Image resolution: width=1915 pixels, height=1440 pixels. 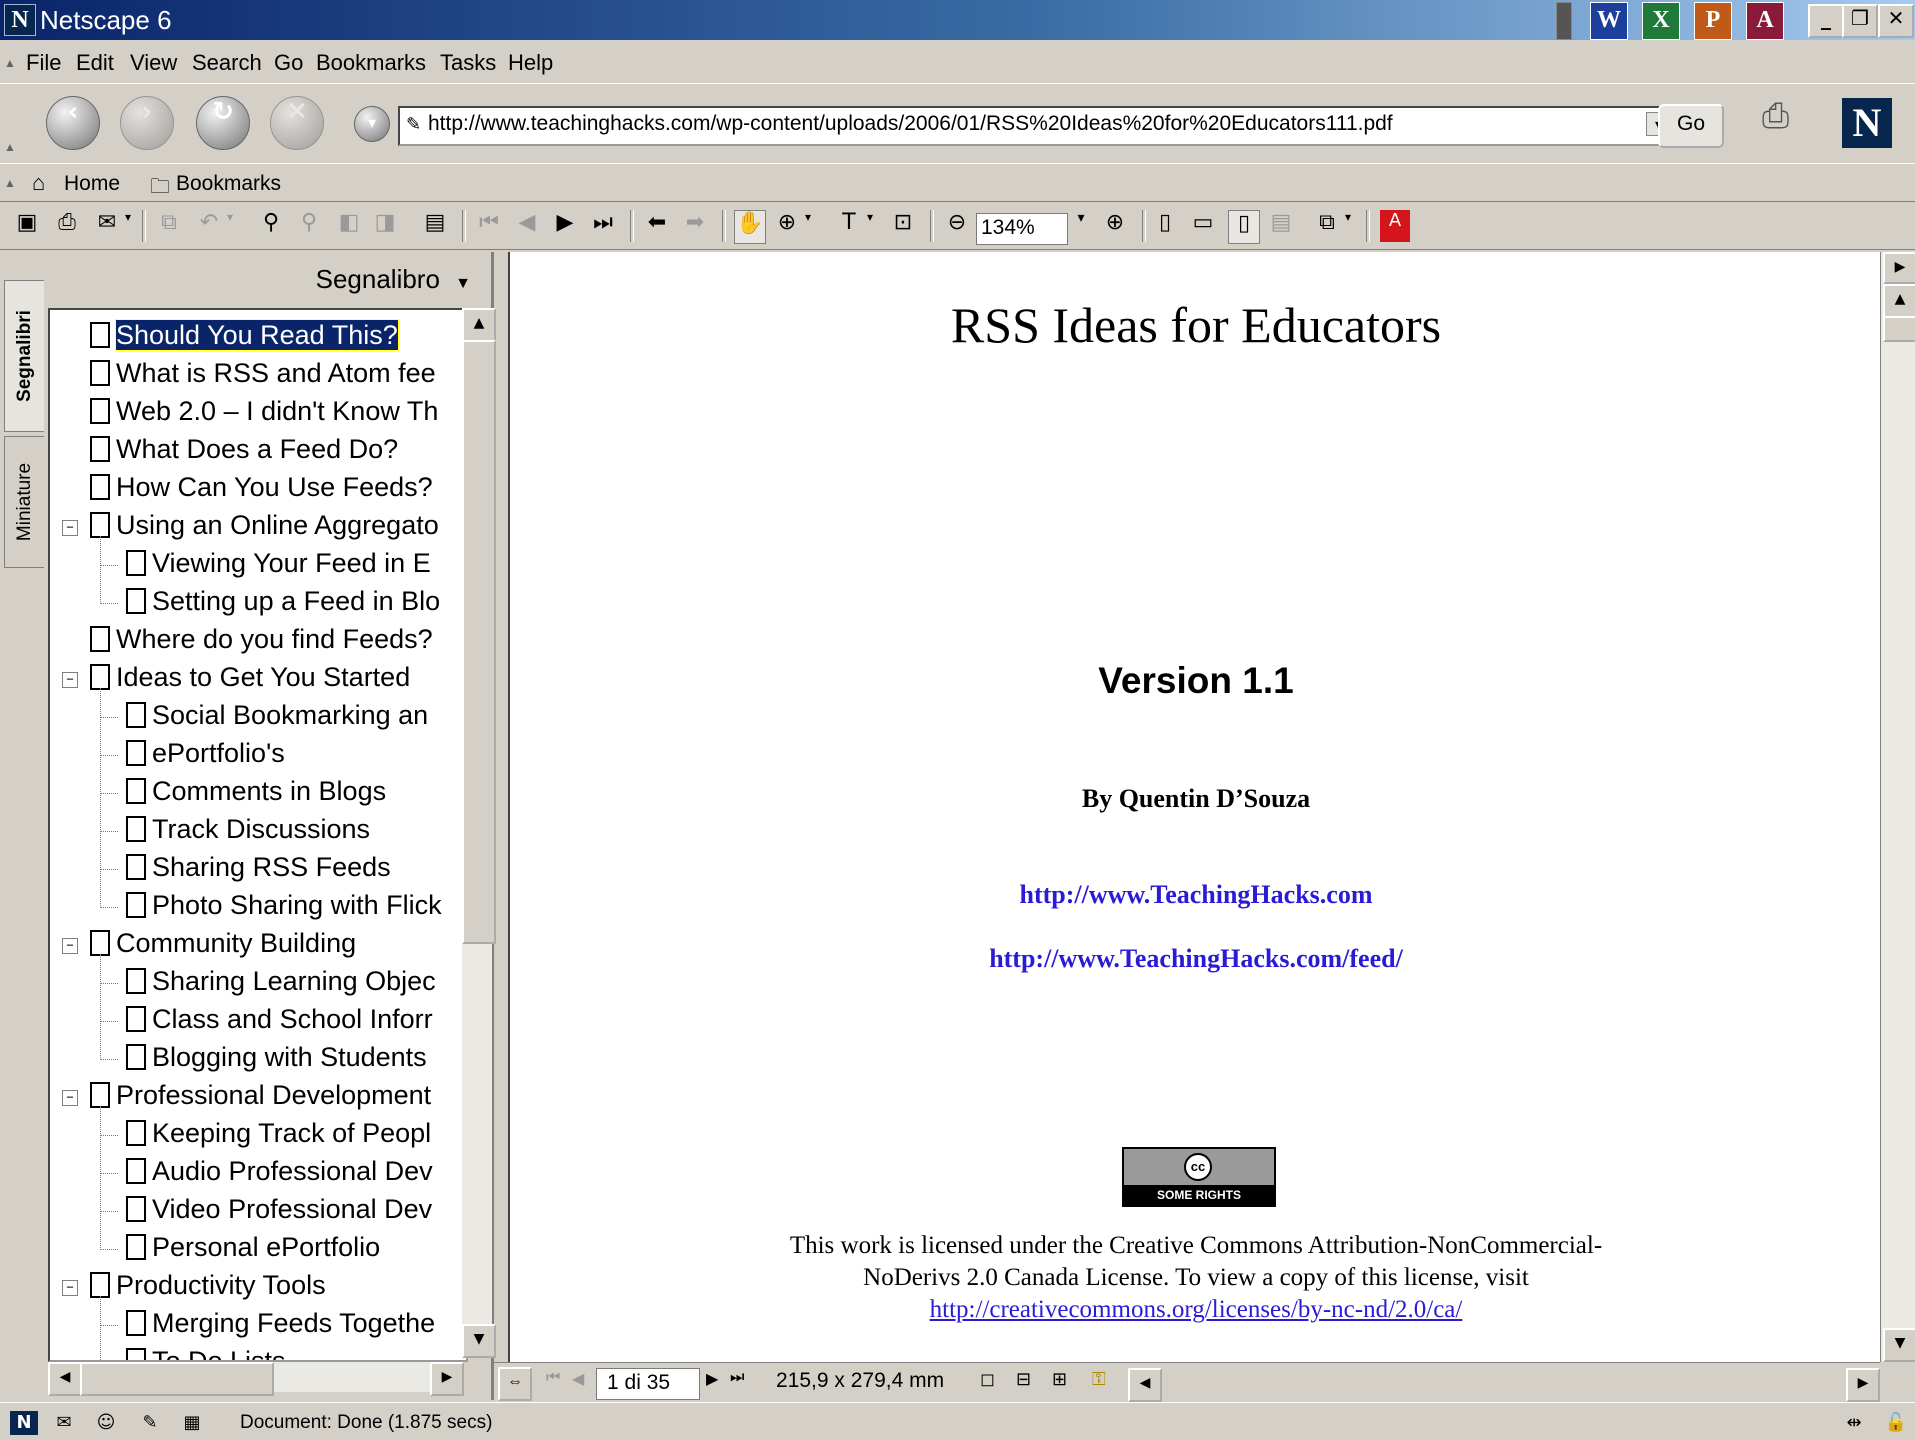 I want to click on menu-bookmarks: Bookmarks, so click(x=371, y=63).